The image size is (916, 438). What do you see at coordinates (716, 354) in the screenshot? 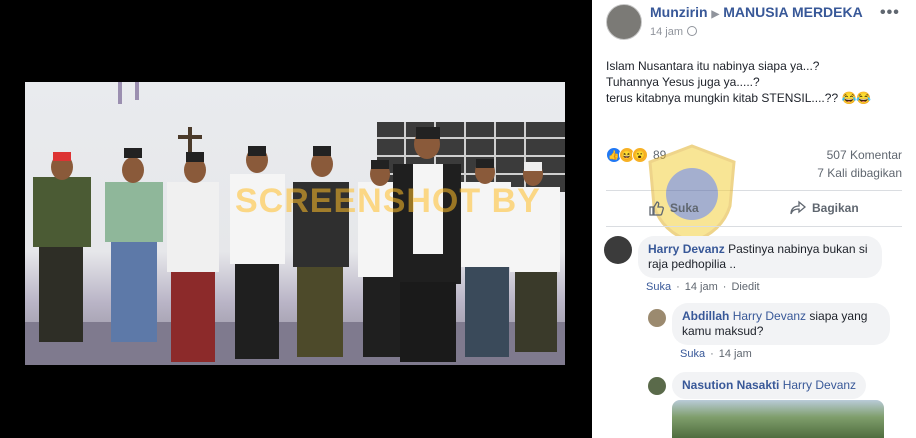
I see `comment-actions: Suka · 14 jam` at bounding box center [716, 354].